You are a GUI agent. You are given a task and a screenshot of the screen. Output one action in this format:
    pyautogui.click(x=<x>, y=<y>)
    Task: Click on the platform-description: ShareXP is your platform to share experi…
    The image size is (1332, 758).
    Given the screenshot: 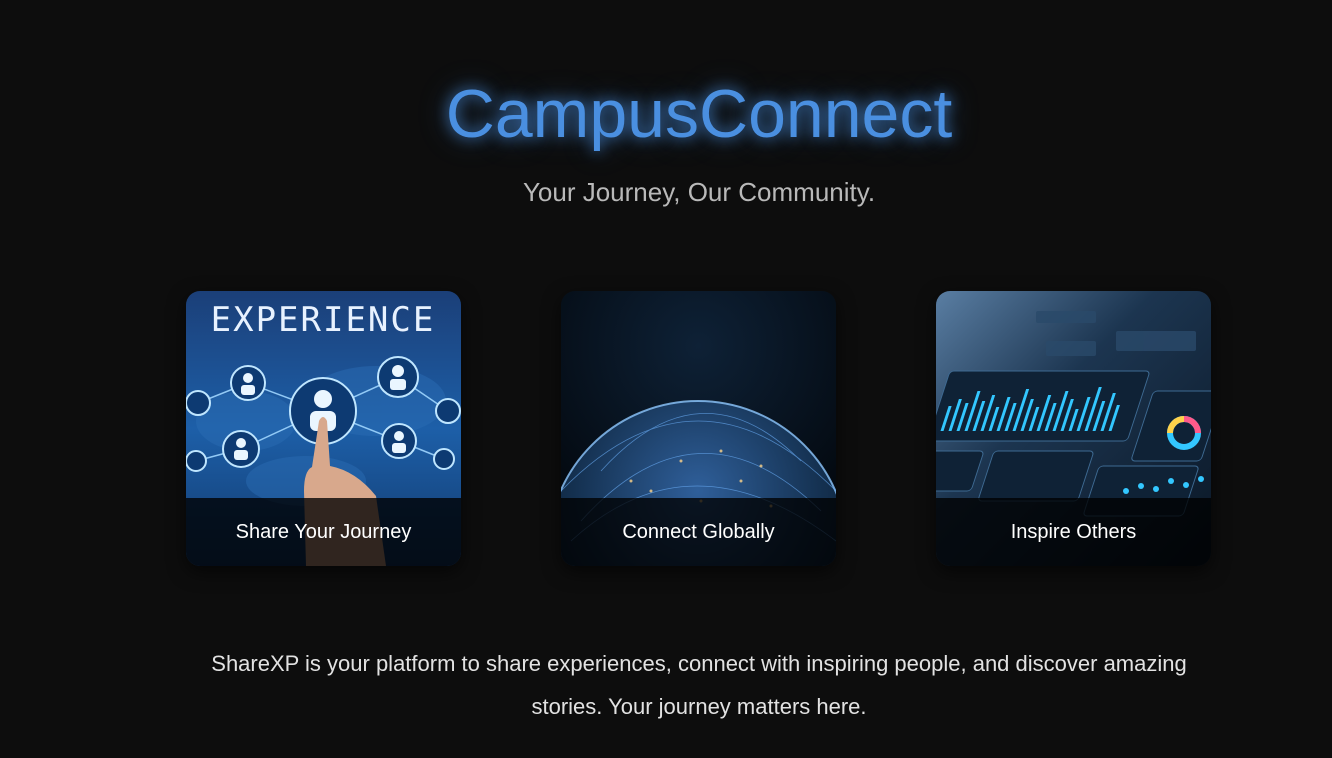 What is the action you would take?
    pyautogui.click(x=699, y=685)
    